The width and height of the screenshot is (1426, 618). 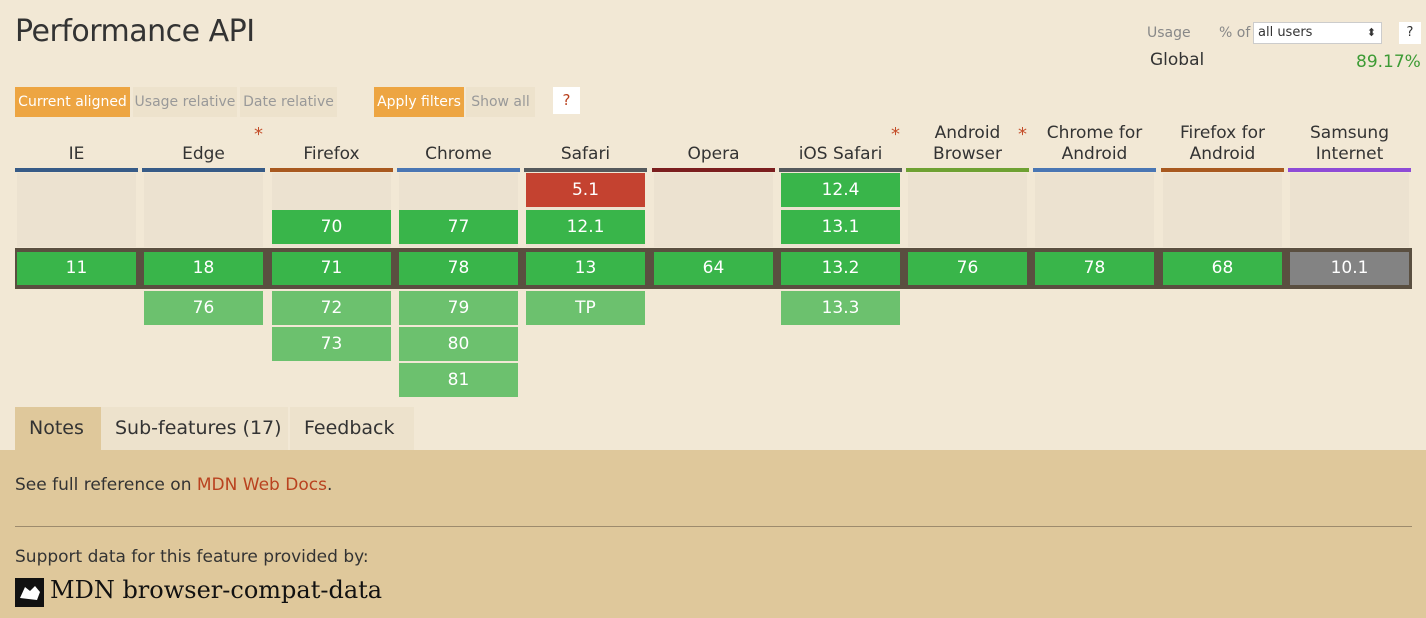 I want to click on mdn-logo-text: MDN browser-compat-data, so click(x=216, y=590).